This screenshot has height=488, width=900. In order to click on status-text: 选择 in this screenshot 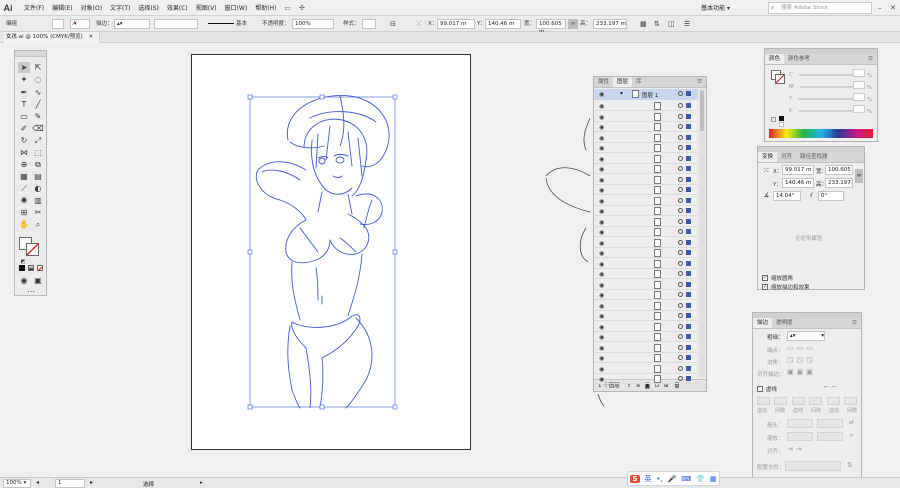, I will do `click(148, 484)`.